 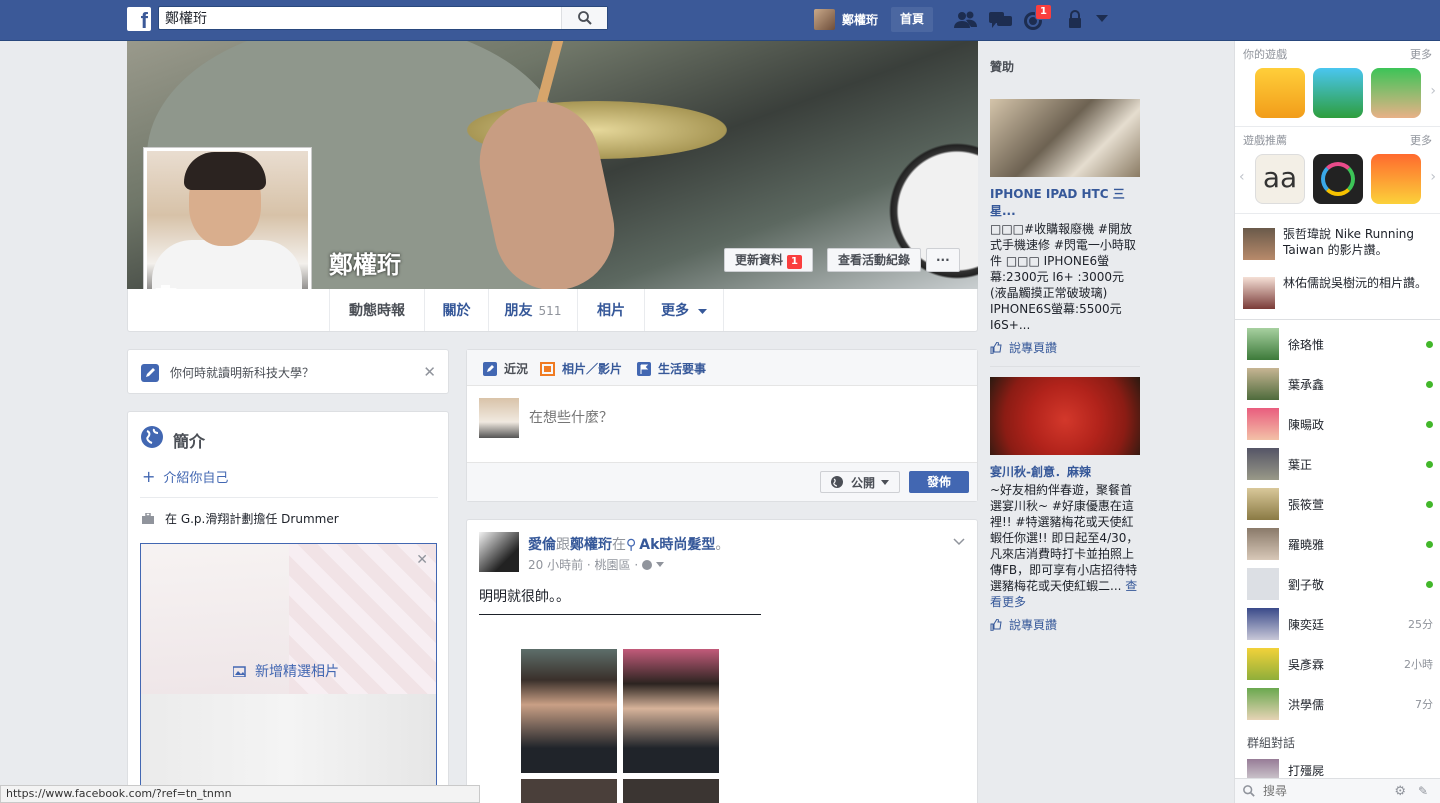 I want to click on chat-search-bar: ⚙ ✎, so click(x=1337, y=790).